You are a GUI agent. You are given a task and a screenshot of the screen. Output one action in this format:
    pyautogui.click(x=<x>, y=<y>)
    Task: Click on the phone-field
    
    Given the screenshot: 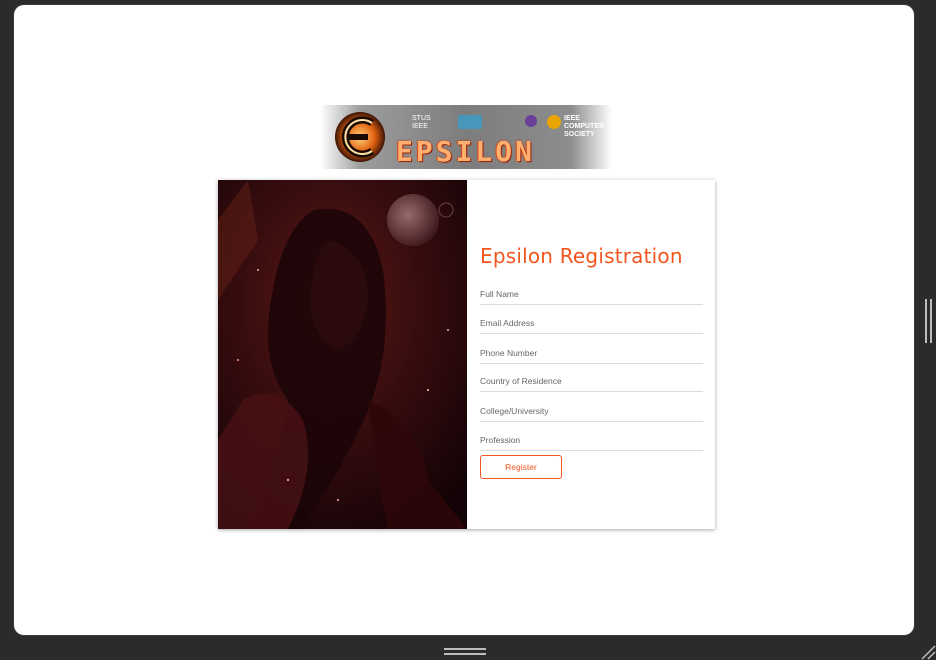 What is the action you would take?
    pyautogui.click(x=591, y=353)
    